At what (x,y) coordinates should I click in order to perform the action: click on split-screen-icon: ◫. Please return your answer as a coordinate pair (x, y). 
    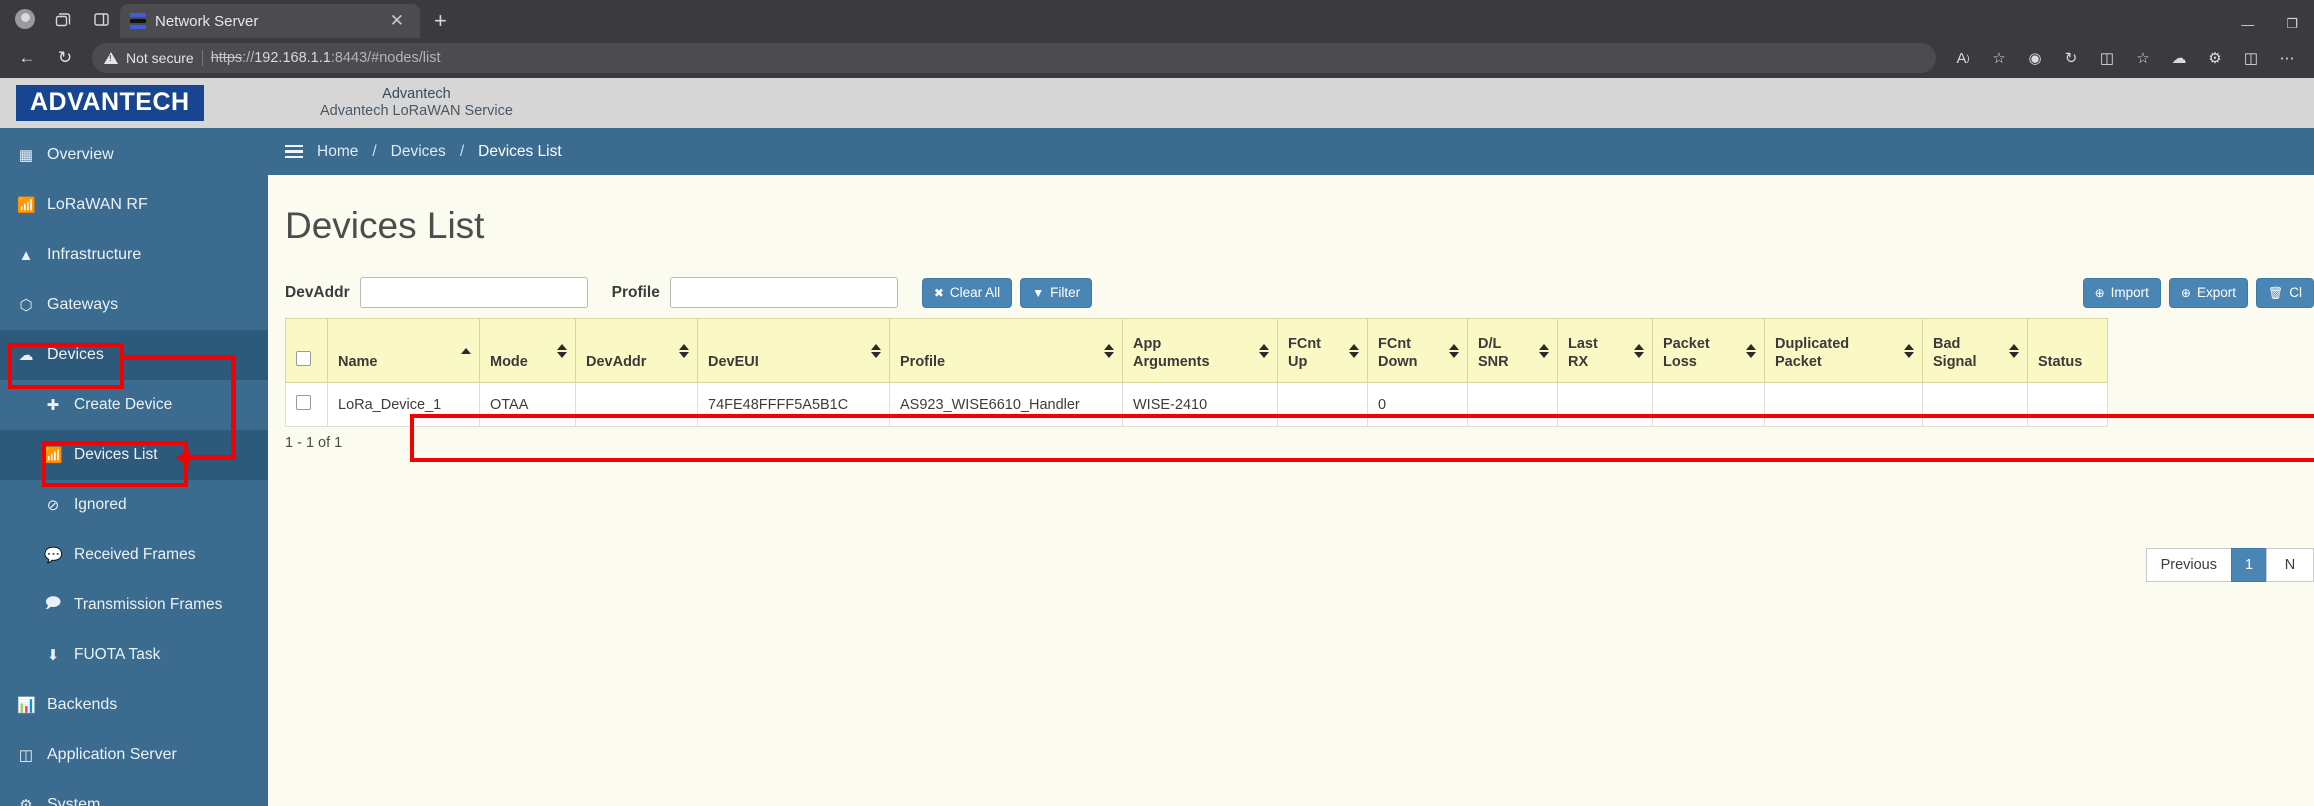
    Looking at the image, I should click on (2107, 58).